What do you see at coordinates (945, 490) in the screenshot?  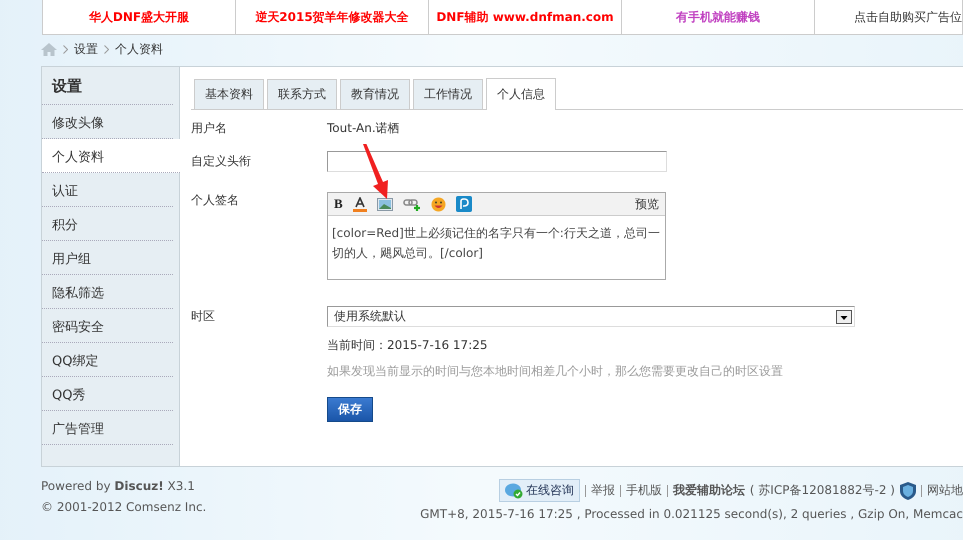 I see `sitemap-link: 网站地` at bounding box center [945, 490].